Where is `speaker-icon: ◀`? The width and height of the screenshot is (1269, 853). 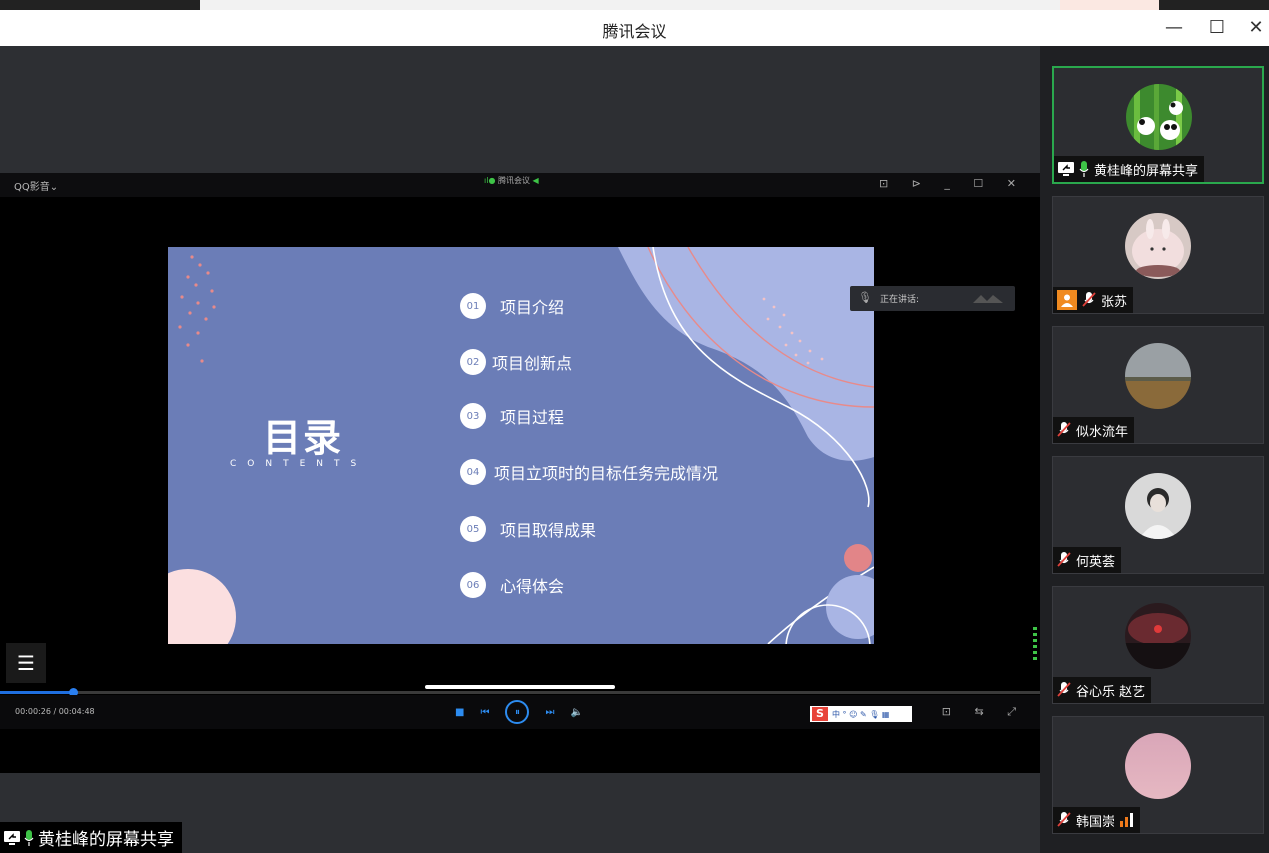
speaker-icon: ◀ is located at coordinates (535, 180).